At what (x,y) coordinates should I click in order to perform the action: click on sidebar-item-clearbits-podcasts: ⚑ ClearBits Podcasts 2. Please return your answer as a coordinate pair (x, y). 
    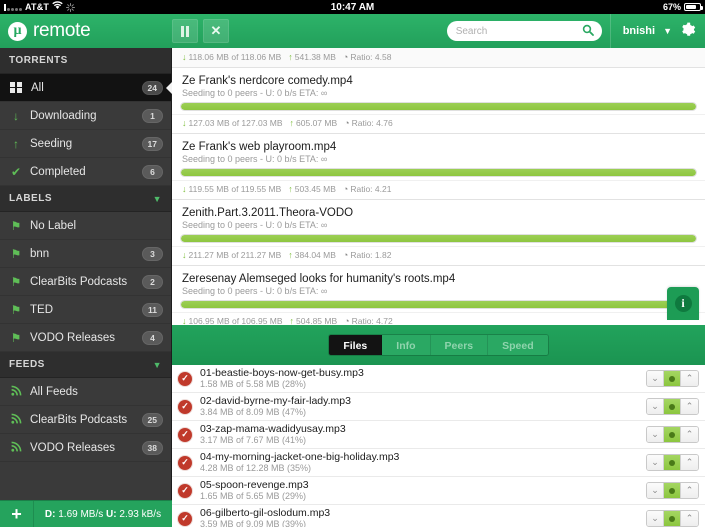
    Looking at the image, I should click on (85, 282).